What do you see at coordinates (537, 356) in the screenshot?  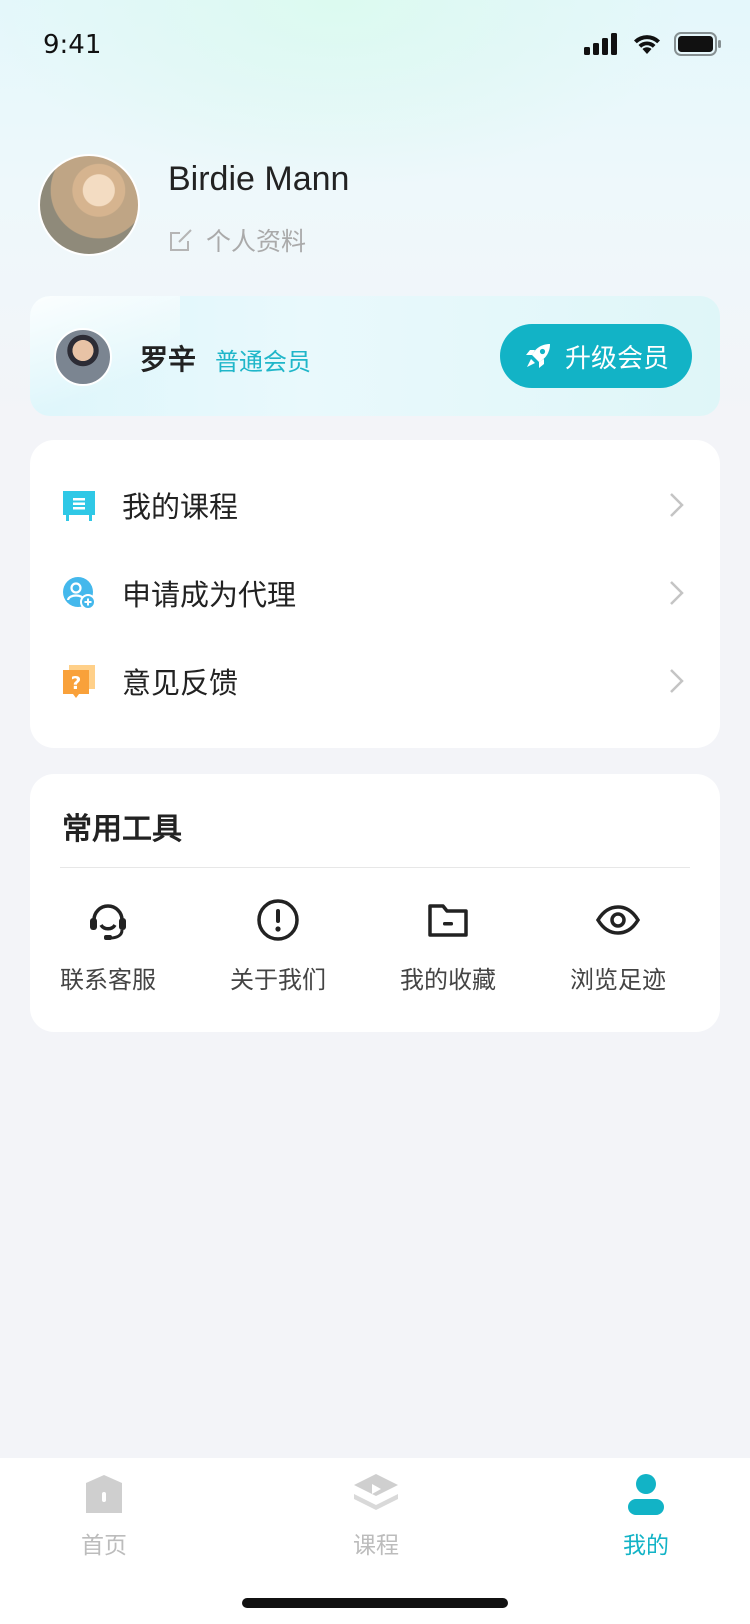 I see `rocket-icon` at bounding box center [537, 356].